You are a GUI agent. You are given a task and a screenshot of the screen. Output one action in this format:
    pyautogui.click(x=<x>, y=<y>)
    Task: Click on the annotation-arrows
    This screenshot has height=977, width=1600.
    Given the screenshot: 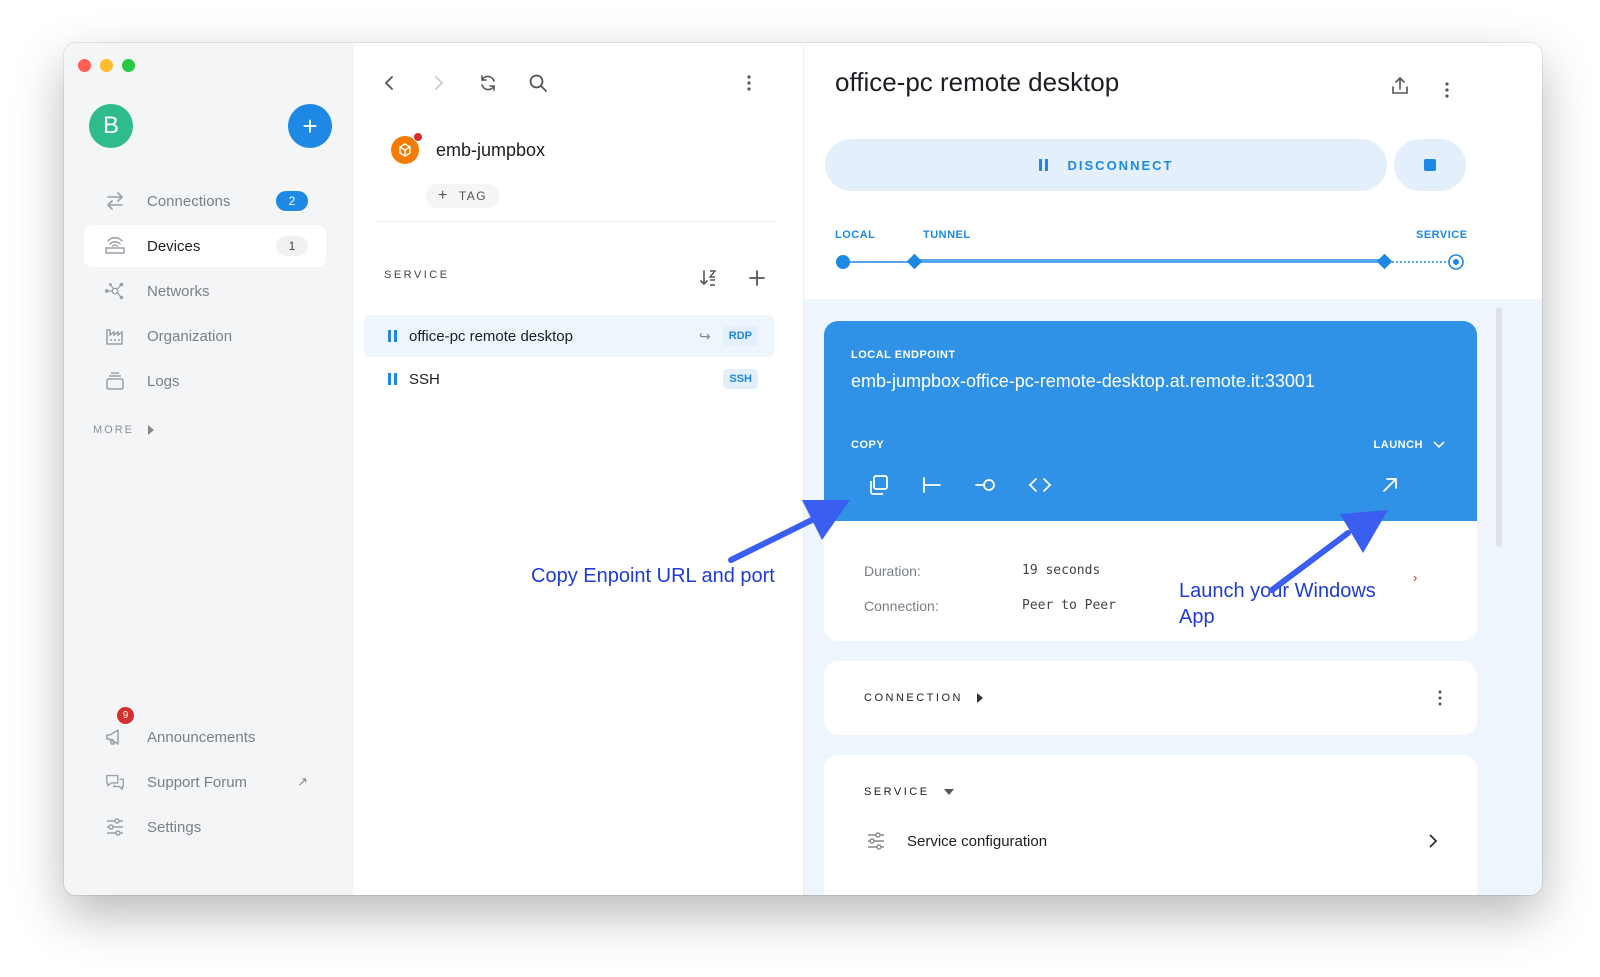 What is the action you would take?
    pyautogui.click(x=1058, y=546)
    